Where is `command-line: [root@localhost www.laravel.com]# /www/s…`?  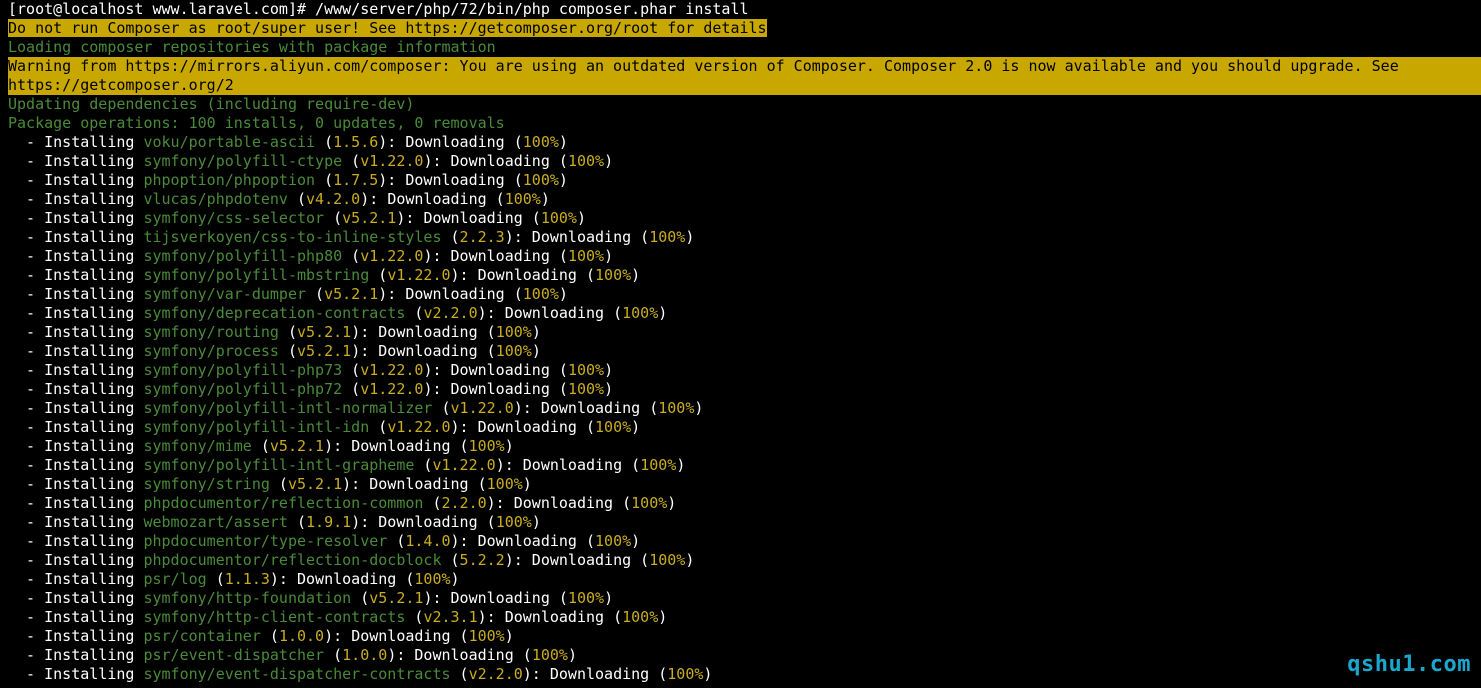
command-line: [root@localhost www.laravel.com]# /www/s… is located at coordinates (742, 9).